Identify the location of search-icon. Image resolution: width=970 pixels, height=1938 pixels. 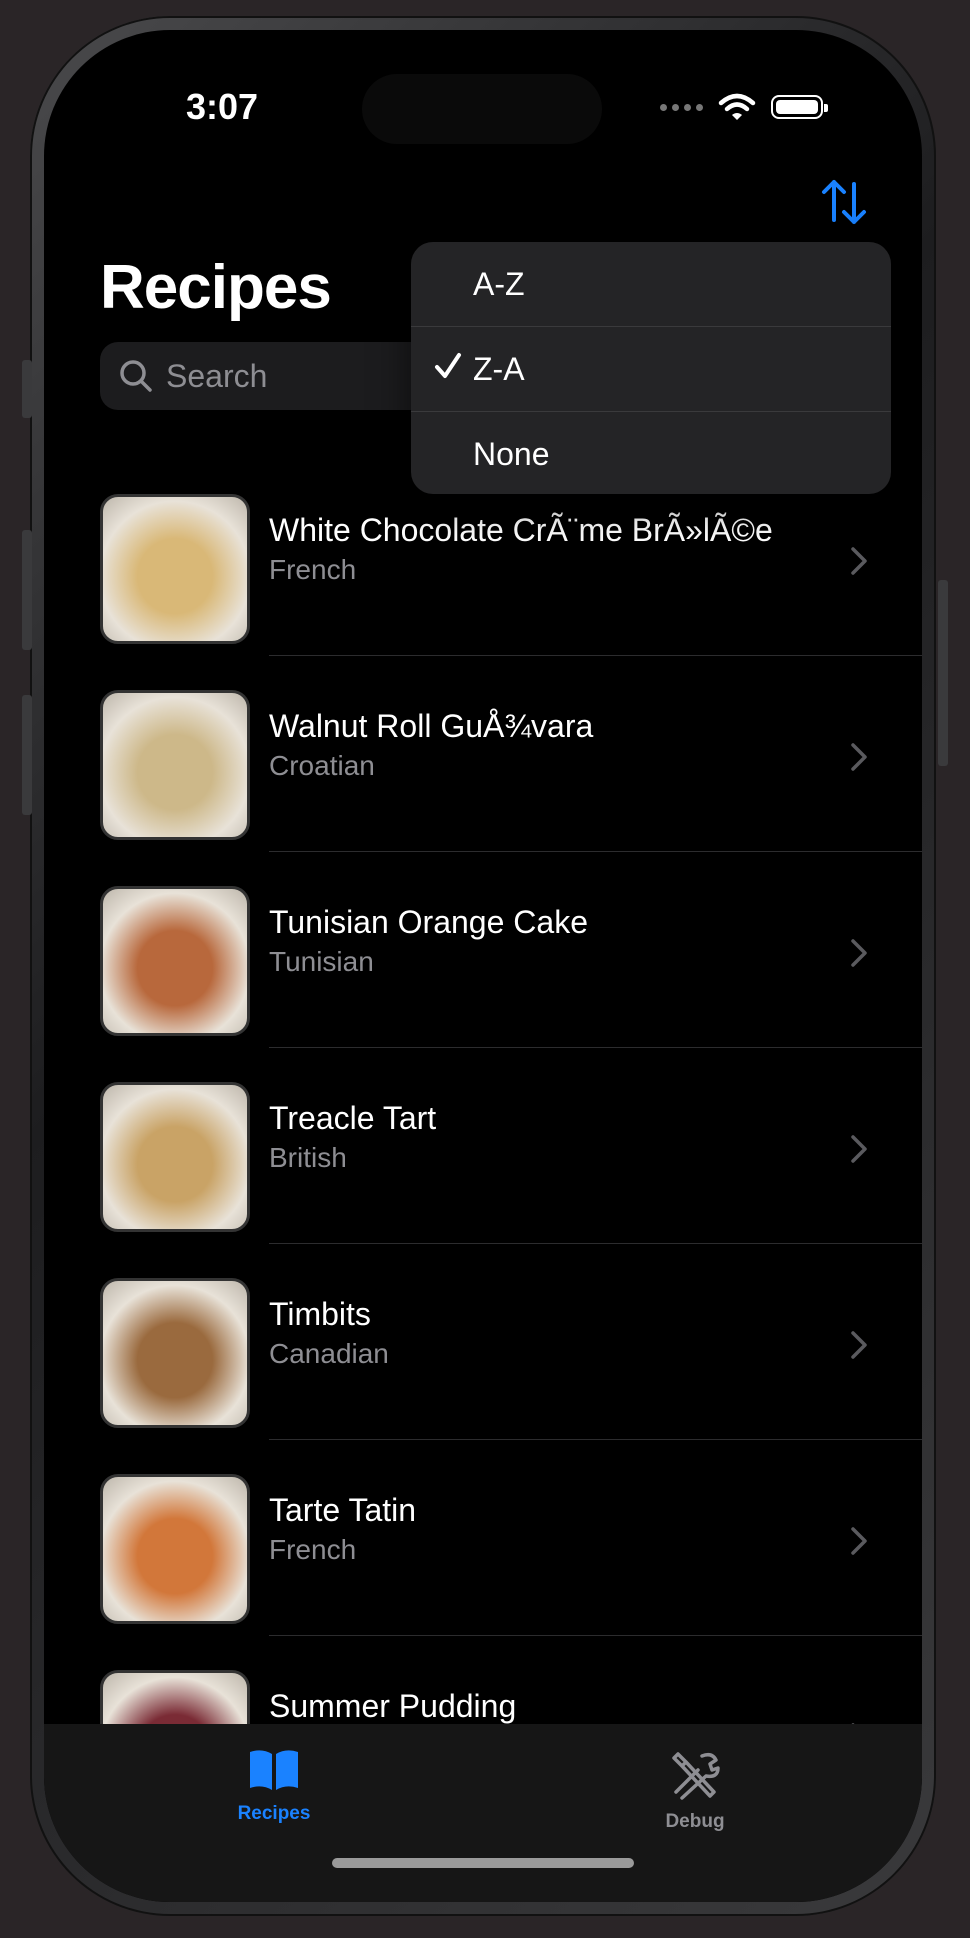
(136, 376).